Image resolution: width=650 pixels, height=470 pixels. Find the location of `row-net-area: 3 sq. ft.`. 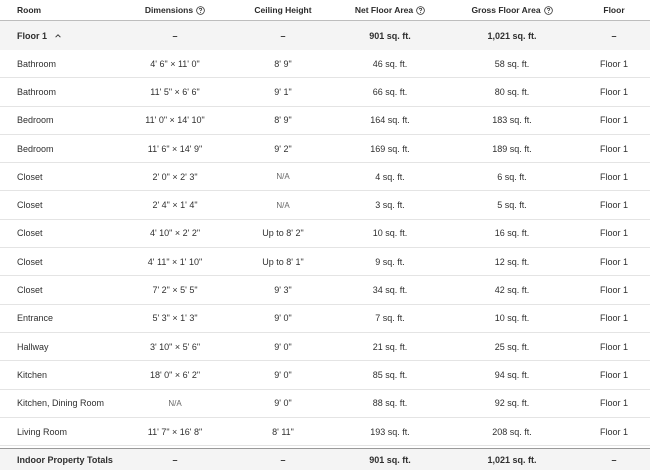

row-net-area: 3 sq. ft. is located at coordinates (390, 205).